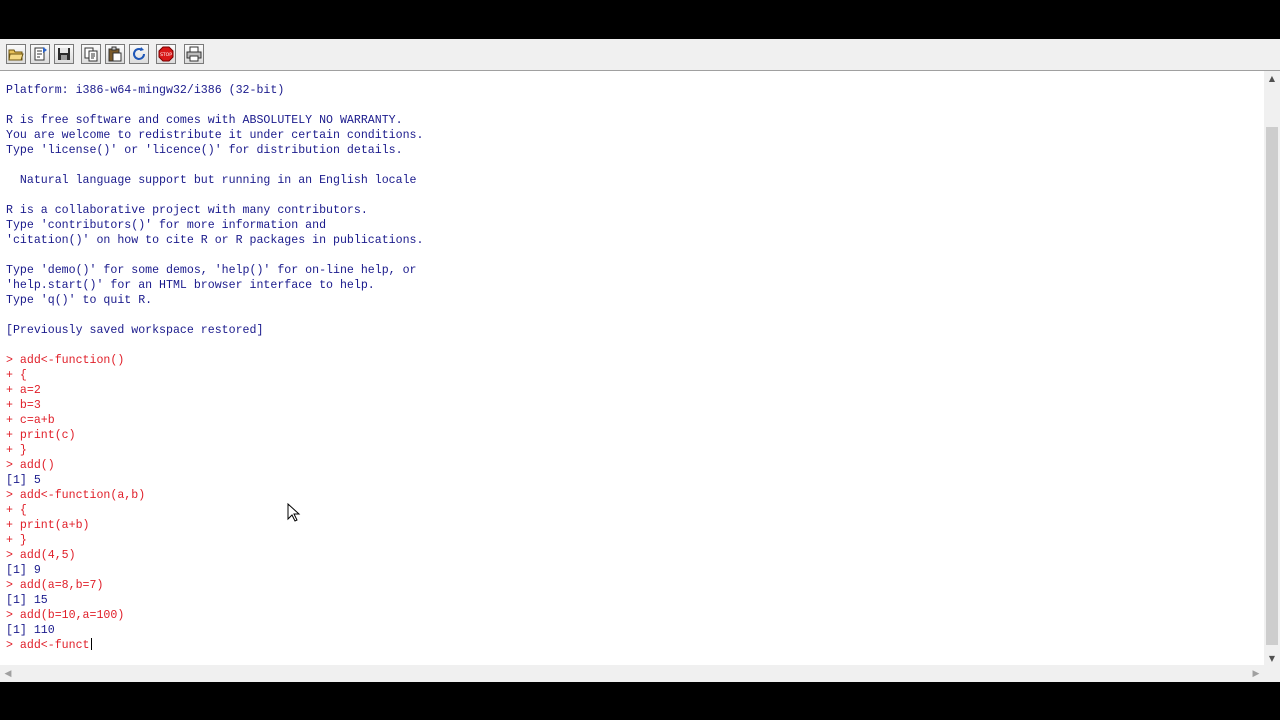 The width and height of the screenshot is (1280, 720). I want to click on load-workspace-button, so click(40, 54).